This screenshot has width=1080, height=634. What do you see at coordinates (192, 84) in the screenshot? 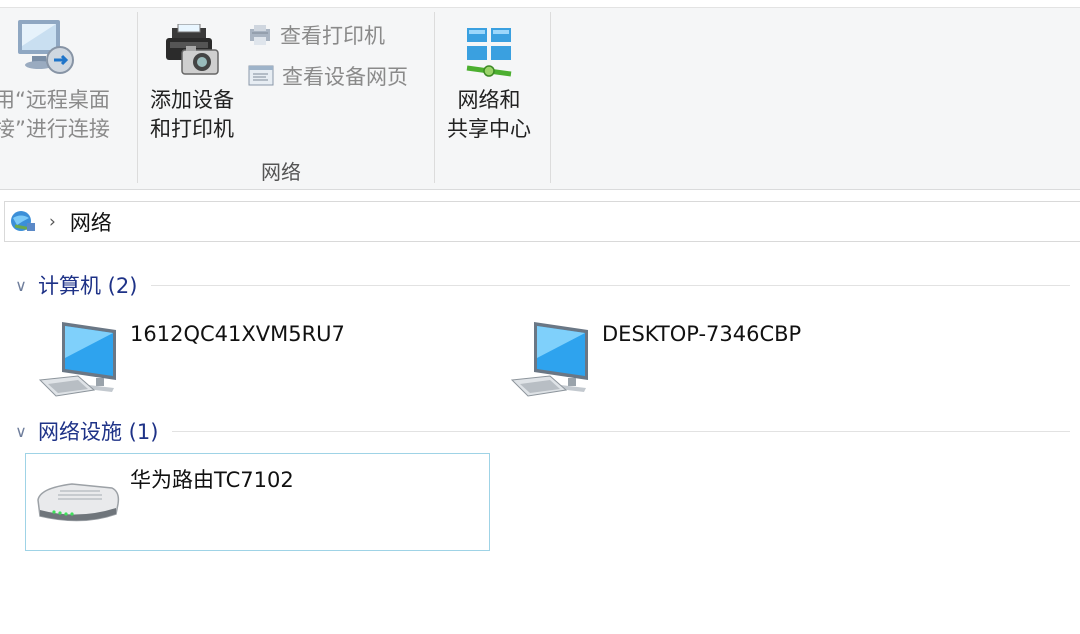
I see `add-devices-printers-button: 添加设备 和打印机` at bounding box center [192, 84].